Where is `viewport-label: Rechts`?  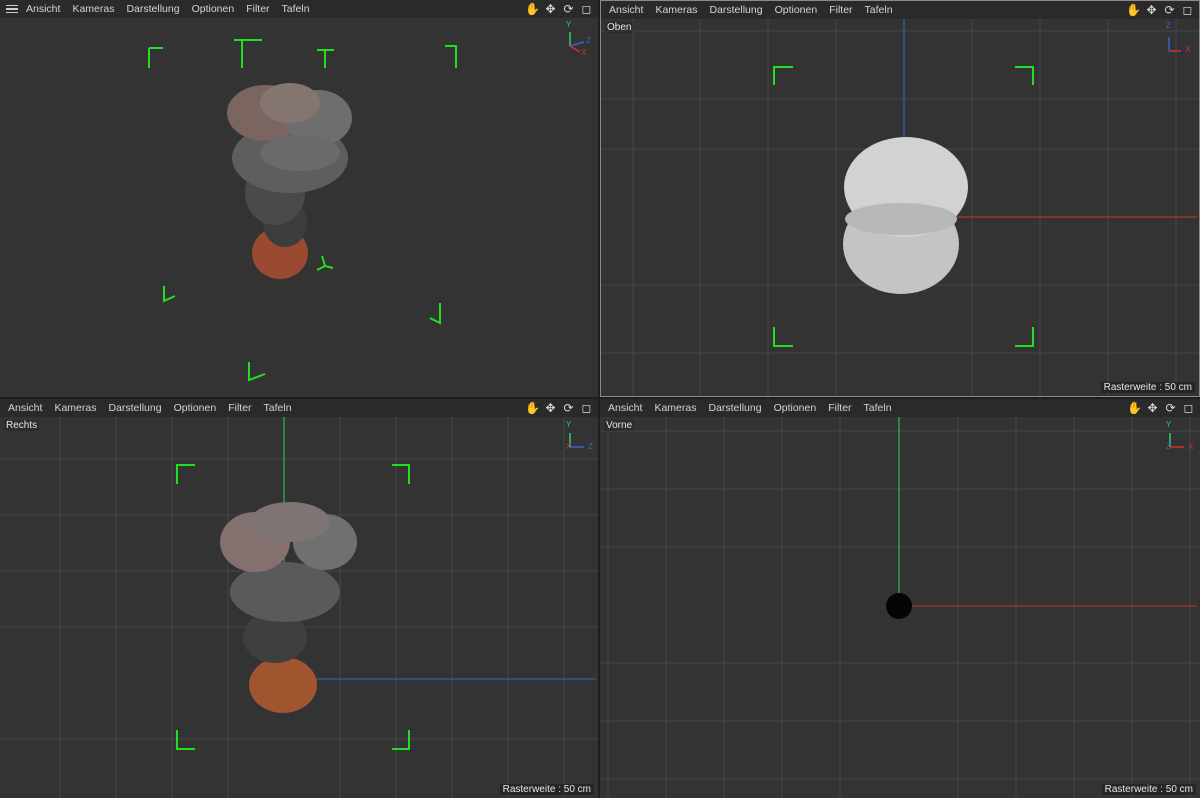
viewport-label: Rechts is located at coordinates (22, 425).